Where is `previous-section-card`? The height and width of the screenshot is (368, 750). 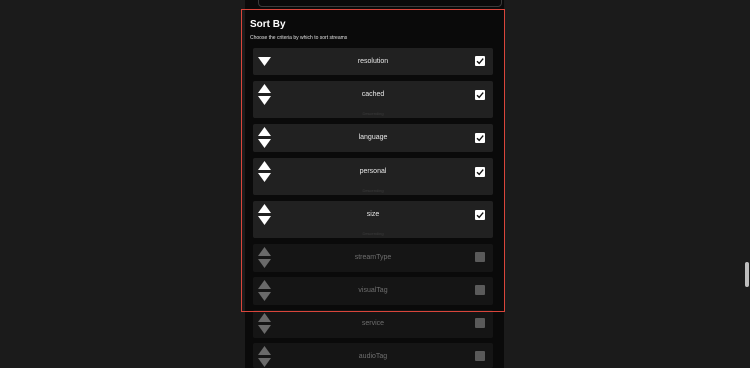
previous-section-card is located at coordinates (380, 3).